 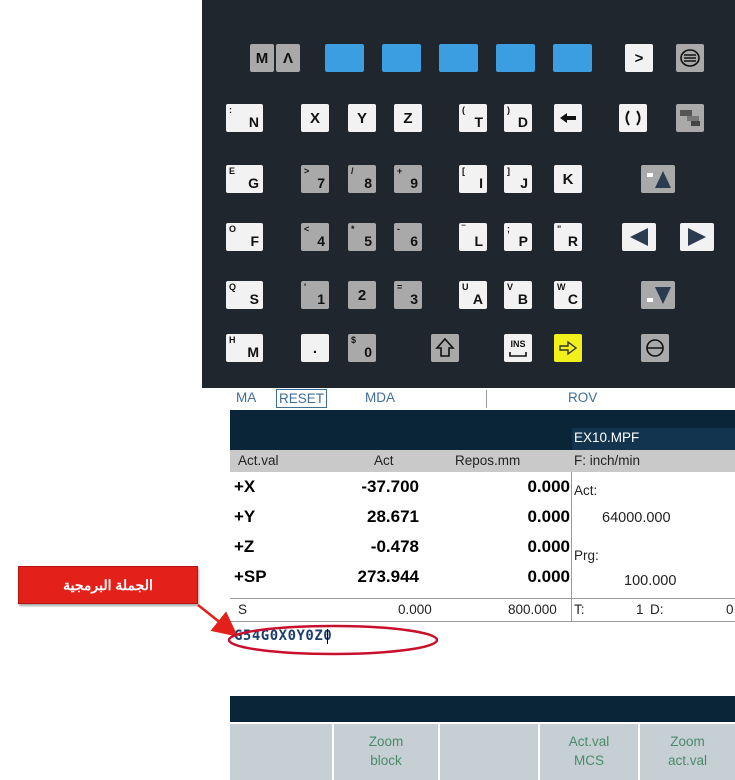 I want to click on key-channel, so click(x=633, y=118).